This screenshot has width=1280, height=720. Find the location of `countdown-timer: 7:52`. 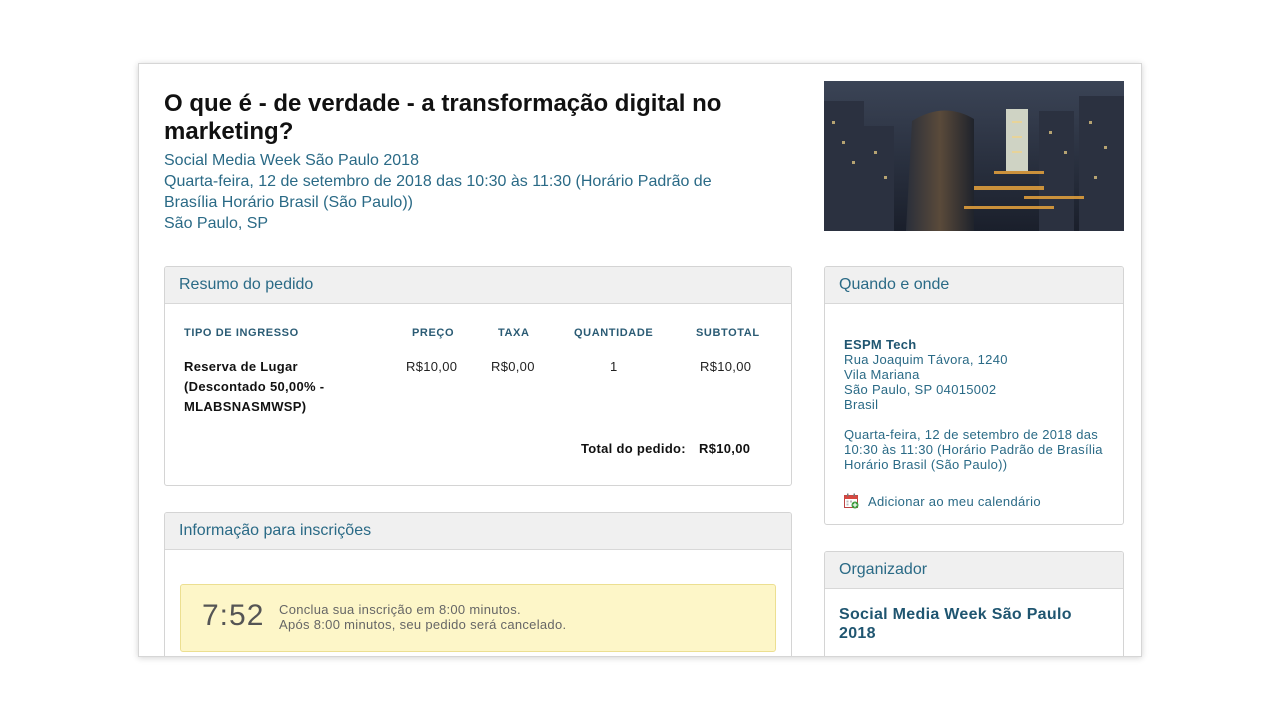

countdown-timer: 7:52 is located at coordinates (233, 615).